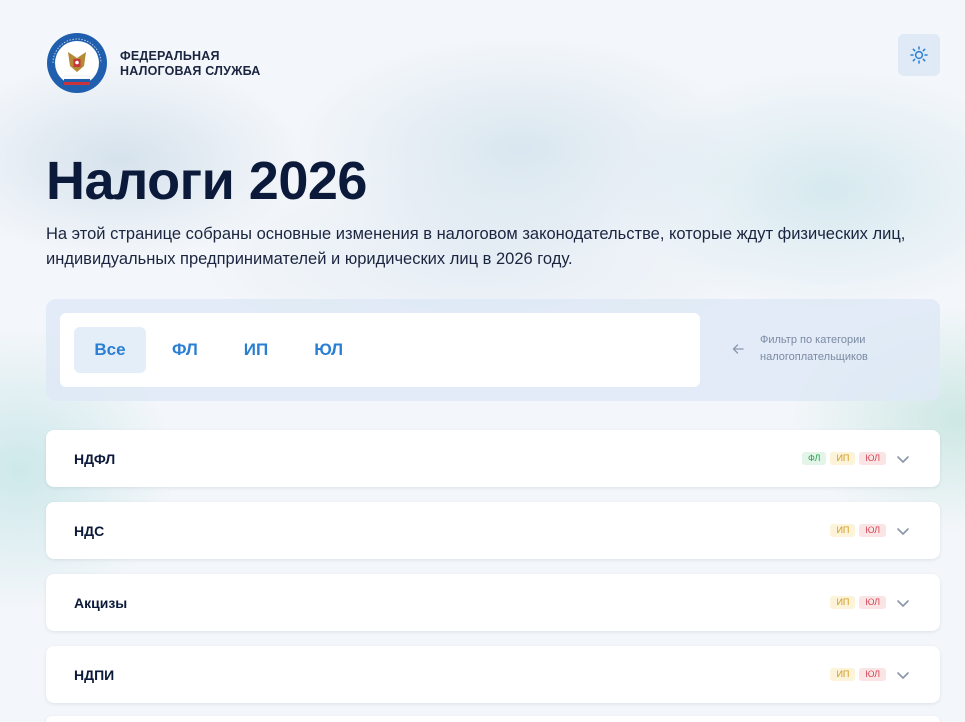 The height and width of the screenshot is (722, 965). What do you see at coordinates (493, 719) in the screenshot?
I see `section-next-partial` at bounding box center [493, 719].